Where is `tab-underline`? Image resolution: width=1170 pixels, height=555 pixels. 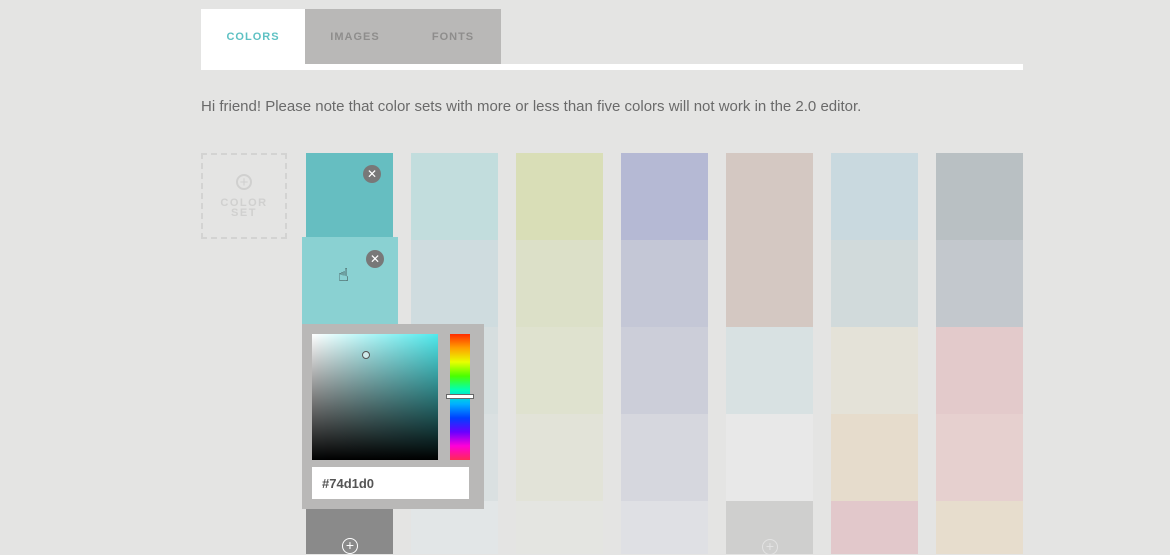 tab-underline is located at coordinates (612, 67).